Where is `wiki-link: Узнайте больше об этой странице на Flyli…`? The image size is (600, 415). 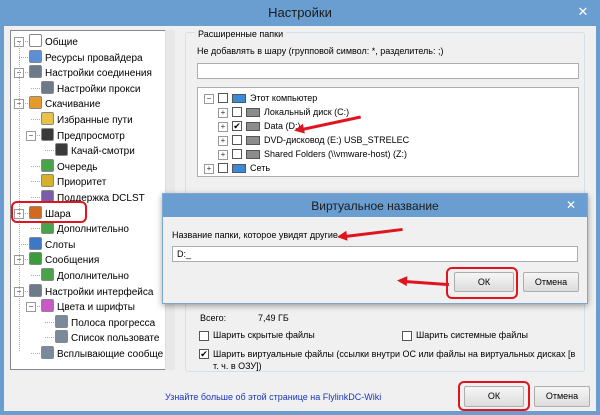
wiki-link: Узнайте больше об этой странице на Flyli… is located at coordinates (273, 397).